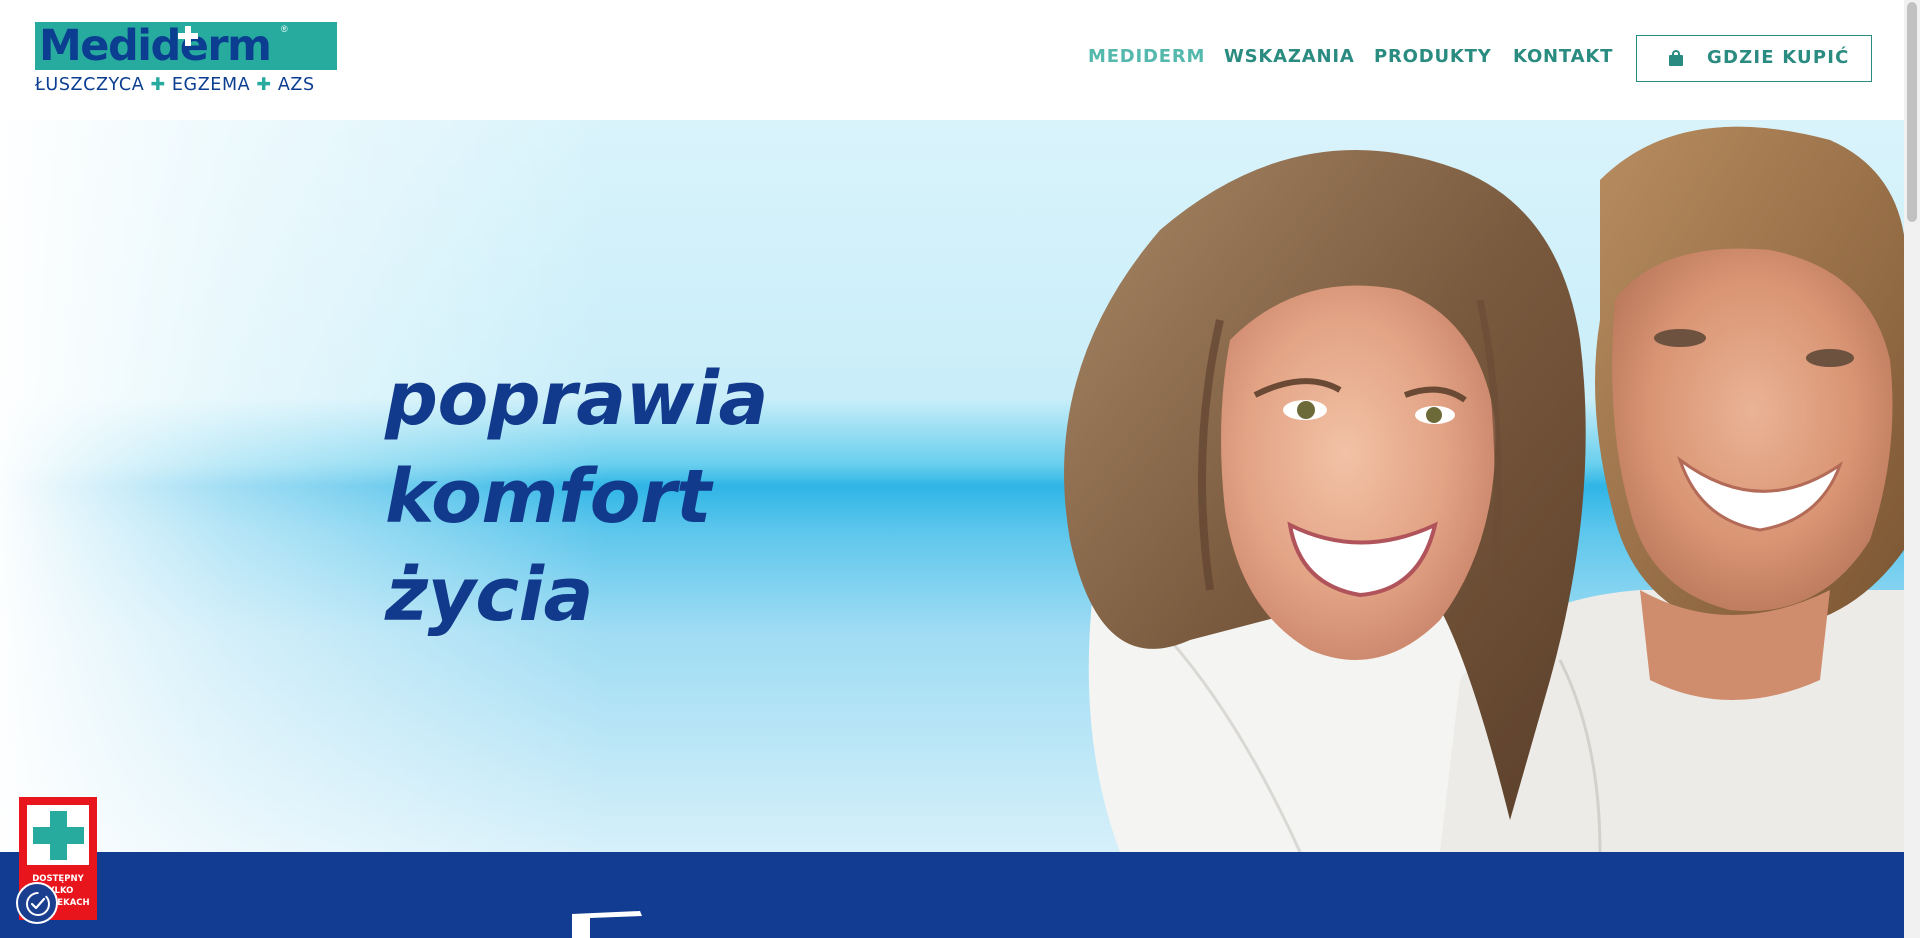  Describe the element at coordinates (188, 36) in the screenshot. I see `logo-cross-icon` at that location.